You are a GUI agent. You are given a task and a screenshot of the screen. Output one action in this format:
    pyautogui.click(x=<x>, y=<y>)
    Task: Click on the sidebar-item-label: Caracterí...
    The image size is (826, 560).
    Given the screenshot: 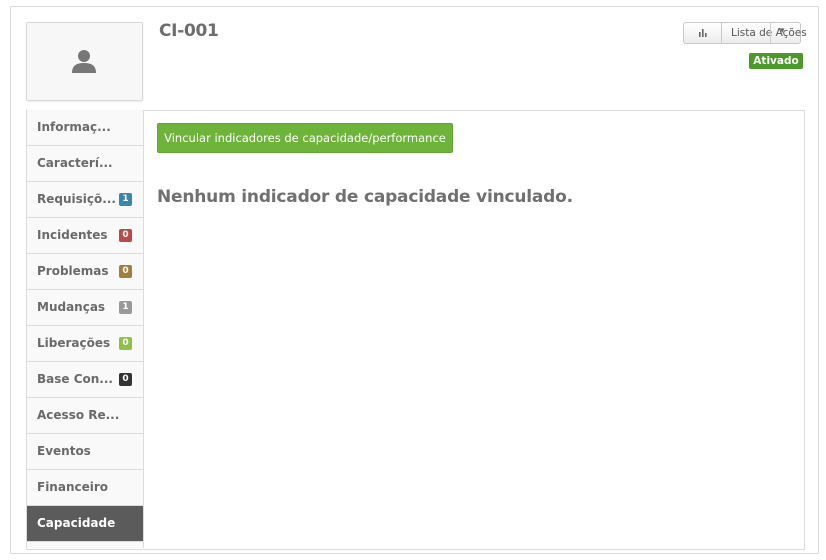 What is the action you would take?
    pyautogui.click(x=75, y=163)
    